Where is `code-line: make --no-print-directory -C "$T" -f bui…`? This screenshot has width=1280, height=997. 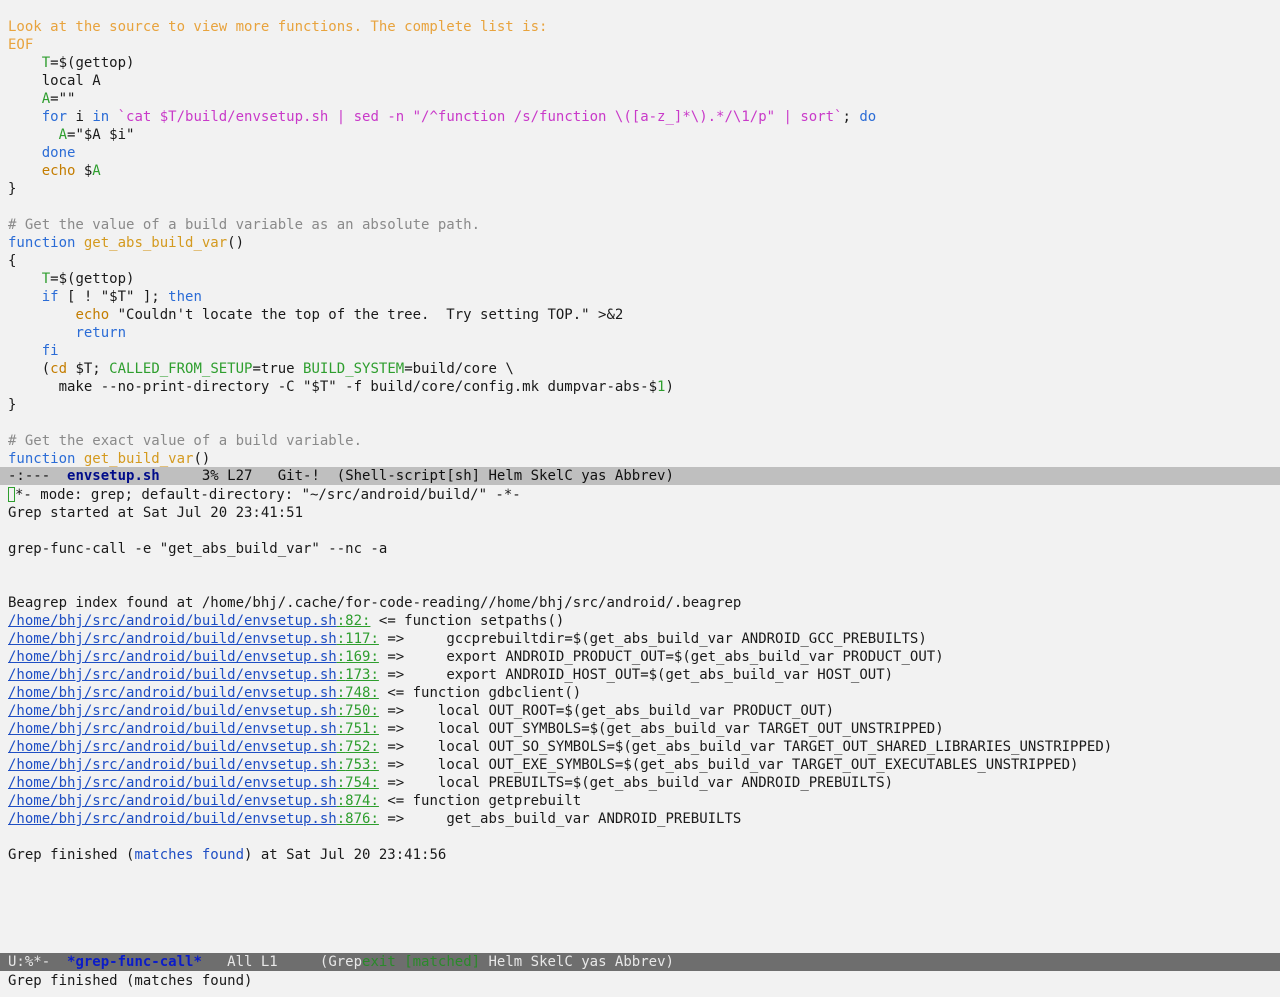 code-line: make --no-print-directory -C "$T" -f bui… is located at coordinates (640, 387).